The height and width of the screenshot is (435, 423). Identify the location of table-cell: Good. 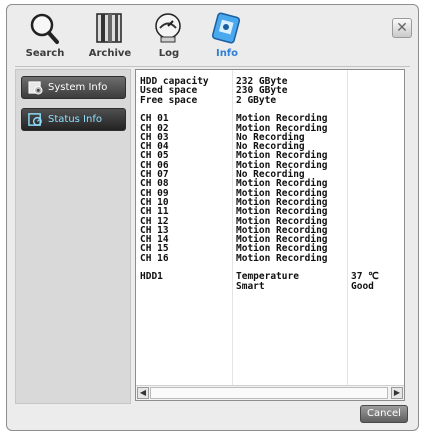
(362, 286).